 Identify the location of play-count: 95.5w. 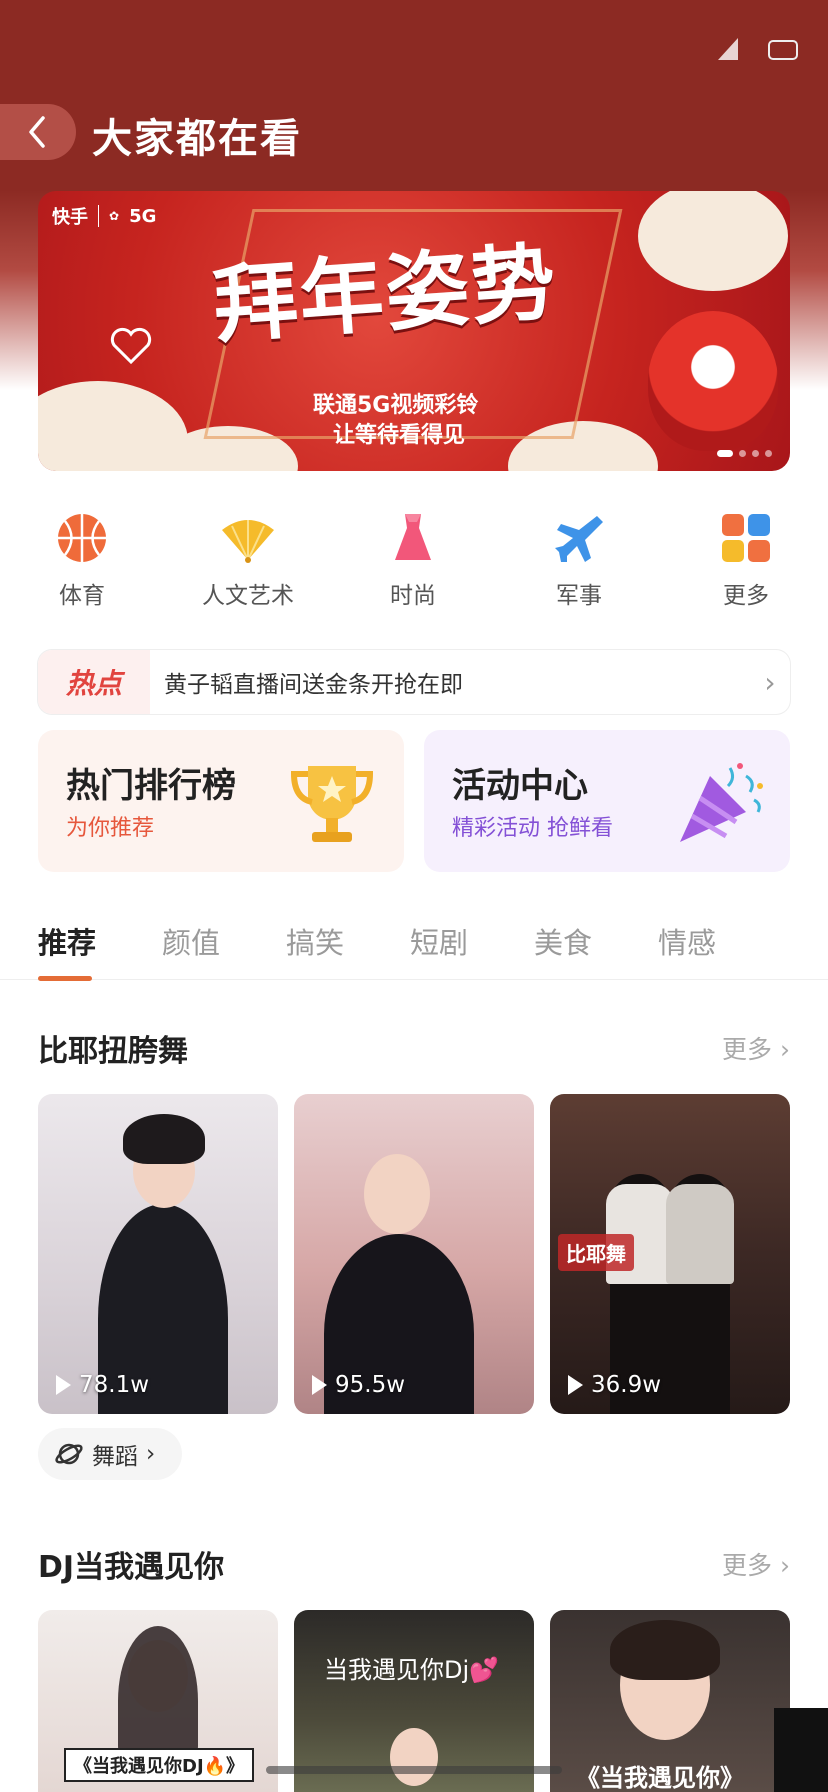
(358, 1385).